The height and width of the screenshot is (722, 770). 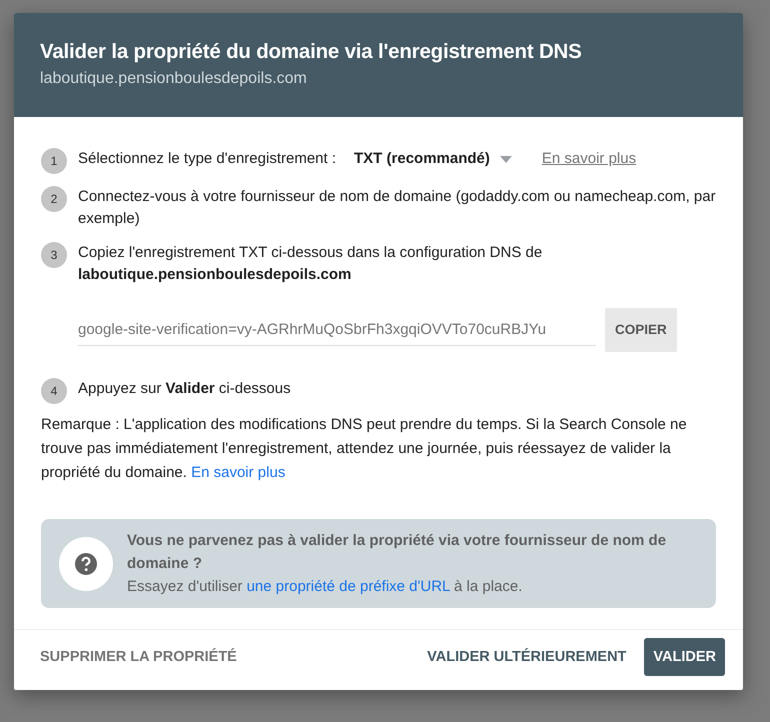 I want to click on copy-button: COPIER, so click(x=641, y=330).